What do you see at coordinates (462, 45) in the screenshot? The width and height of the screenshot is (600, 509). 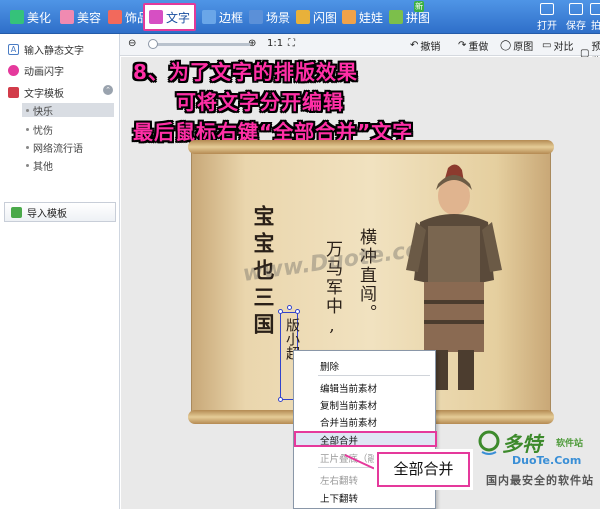 I see `redo-icon: ↷` at bounding box center [462, 45].